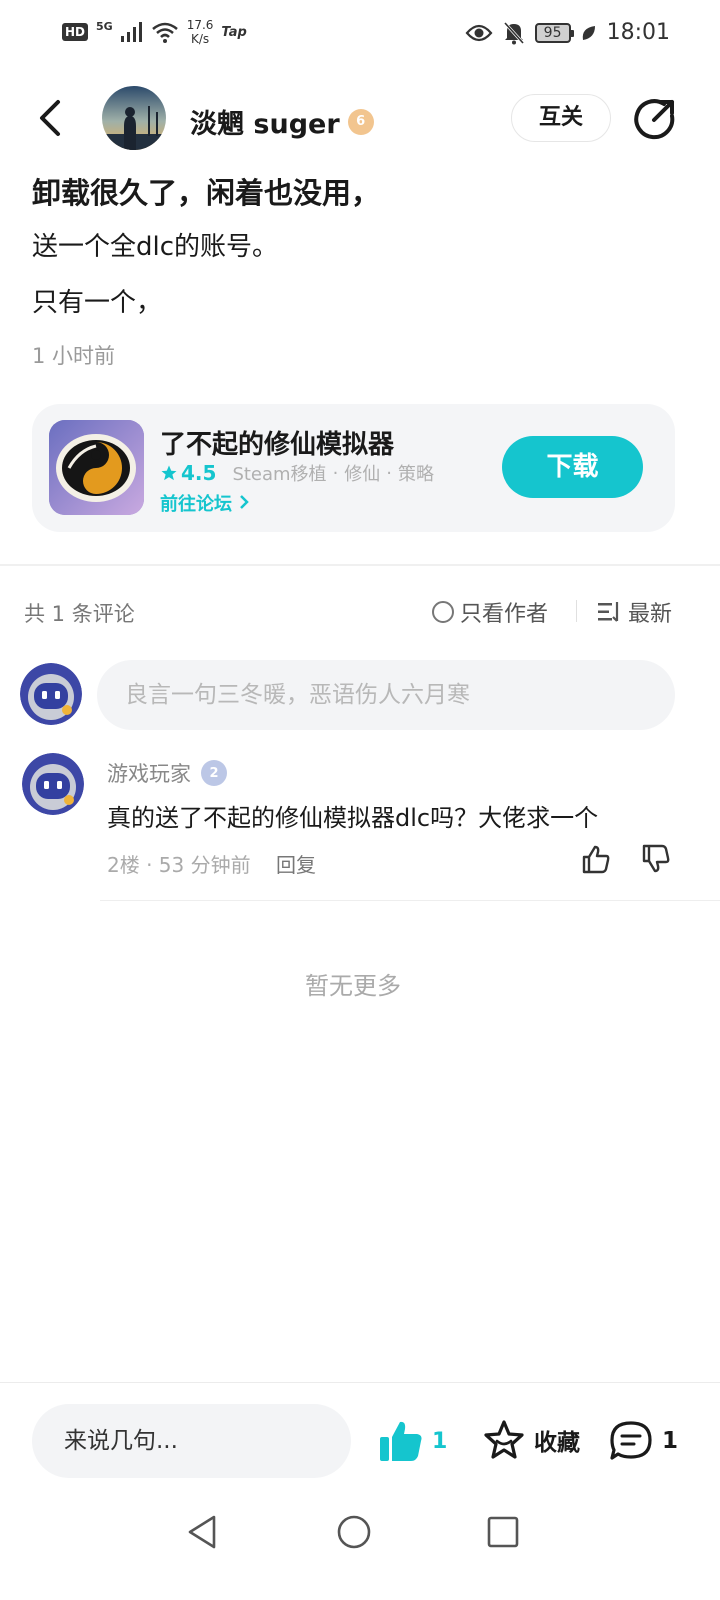 The width and height of the screenshot is (720, 1600). What do you see at coordinates (134, 118) in the screenshot?
I see `author-avatar` at bounding box center [134, 118].